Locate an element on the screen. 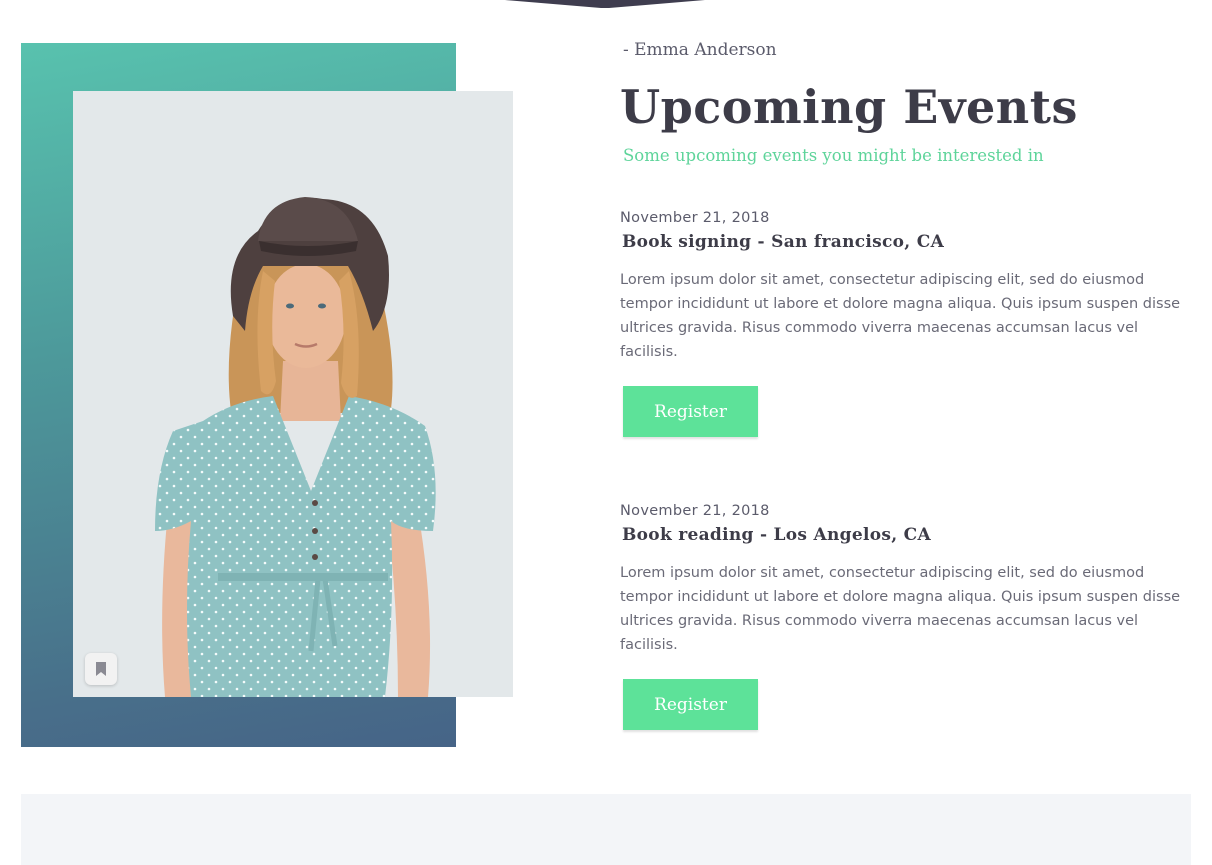  section-title: Upcoming Events is located at coordinates (849, 107).